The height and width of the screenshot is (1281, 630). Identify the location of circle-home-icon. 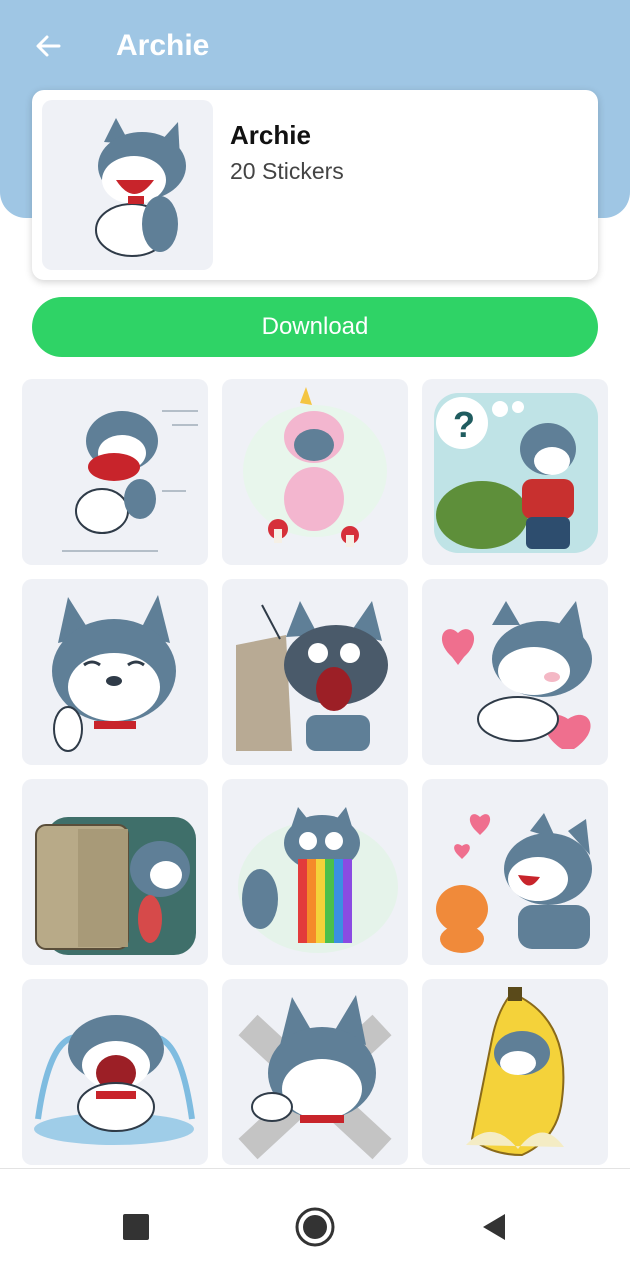
(315, 1227).